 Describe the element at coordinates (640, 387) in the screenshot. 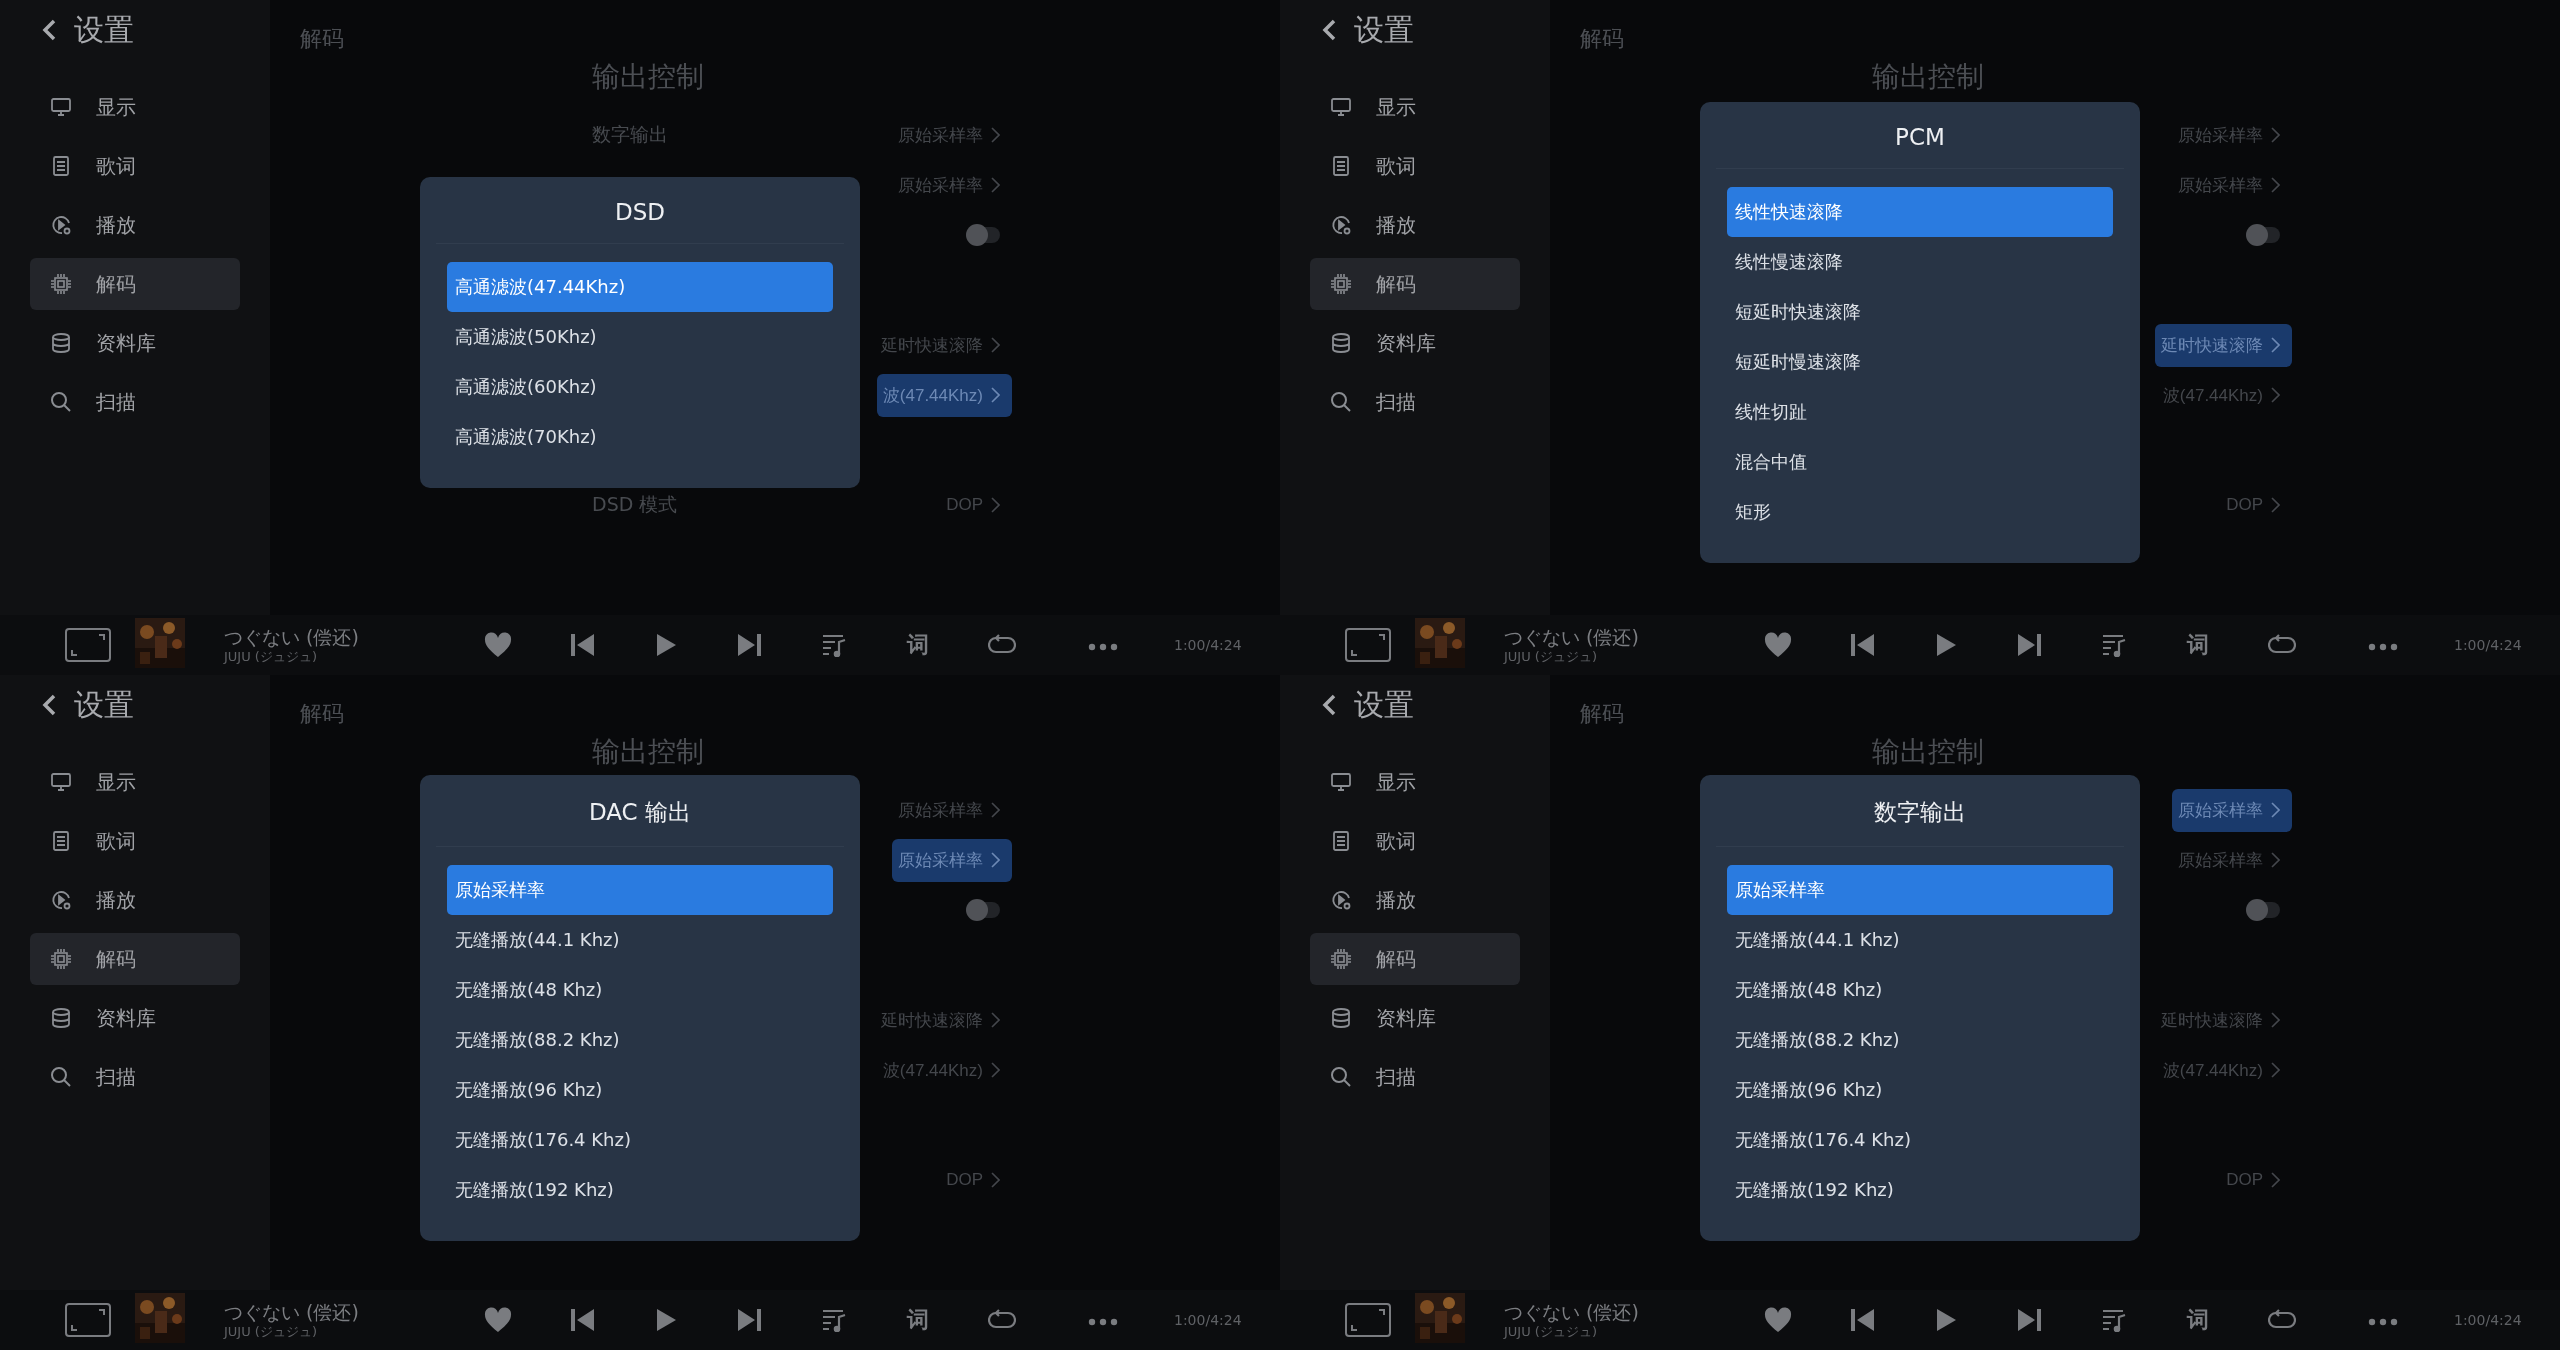

I see `dialog-option: 高通滤波(60Khz)` at that location.